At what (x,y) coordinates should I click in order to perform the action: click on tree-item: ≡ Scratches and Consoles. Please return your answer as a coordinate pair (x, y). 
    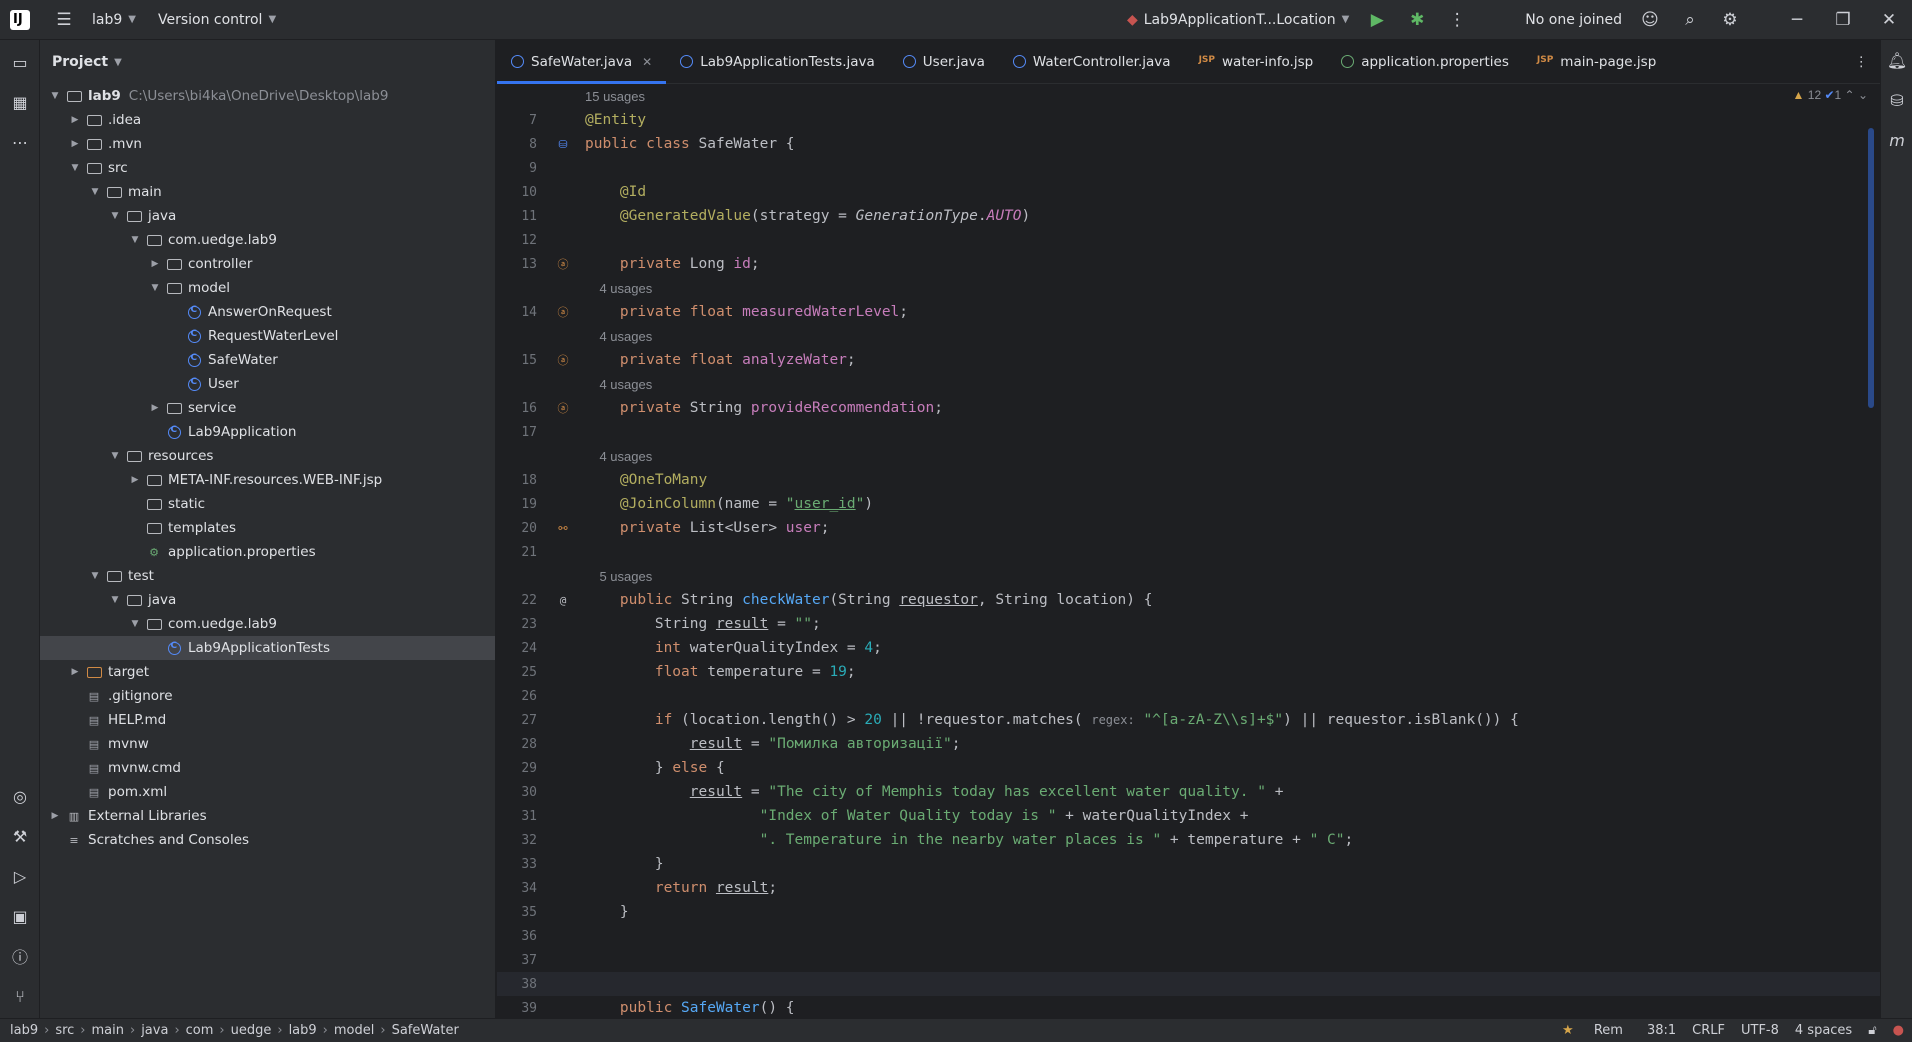
    Looking at the image, I should click on (267, 840).